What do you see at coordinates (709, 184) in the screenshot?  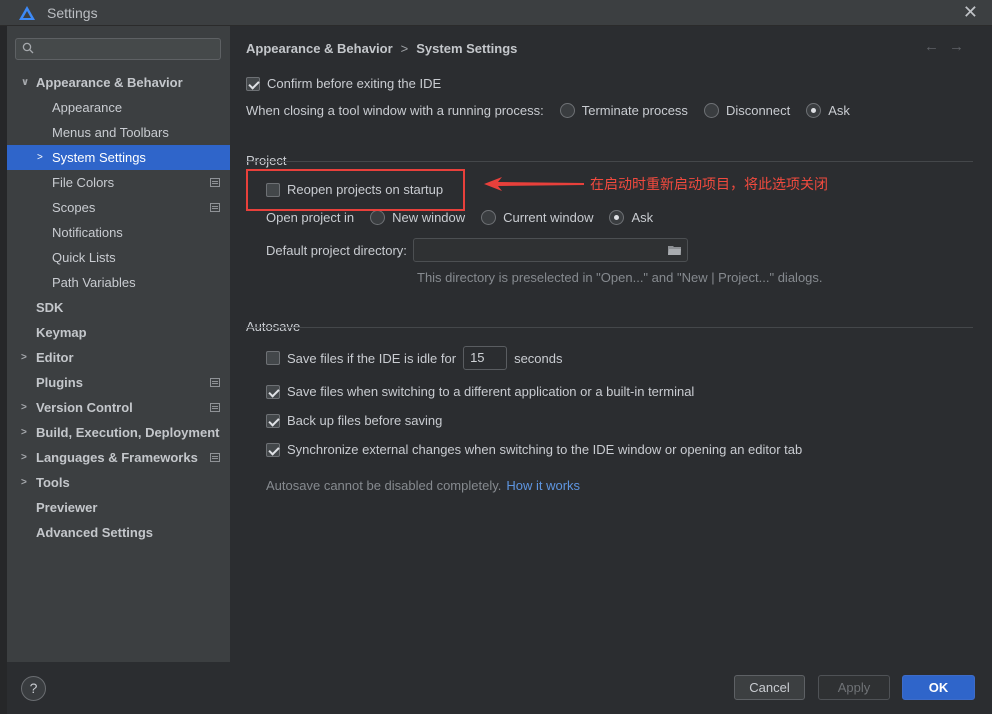 I see `annotation-text: 在启动时重新启动项目，将此选项关闭` at bounding box center [709, 184].